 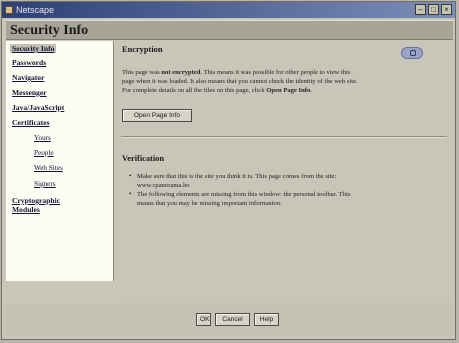 I want to click on close-button: ×, so click(x=446, y=9).